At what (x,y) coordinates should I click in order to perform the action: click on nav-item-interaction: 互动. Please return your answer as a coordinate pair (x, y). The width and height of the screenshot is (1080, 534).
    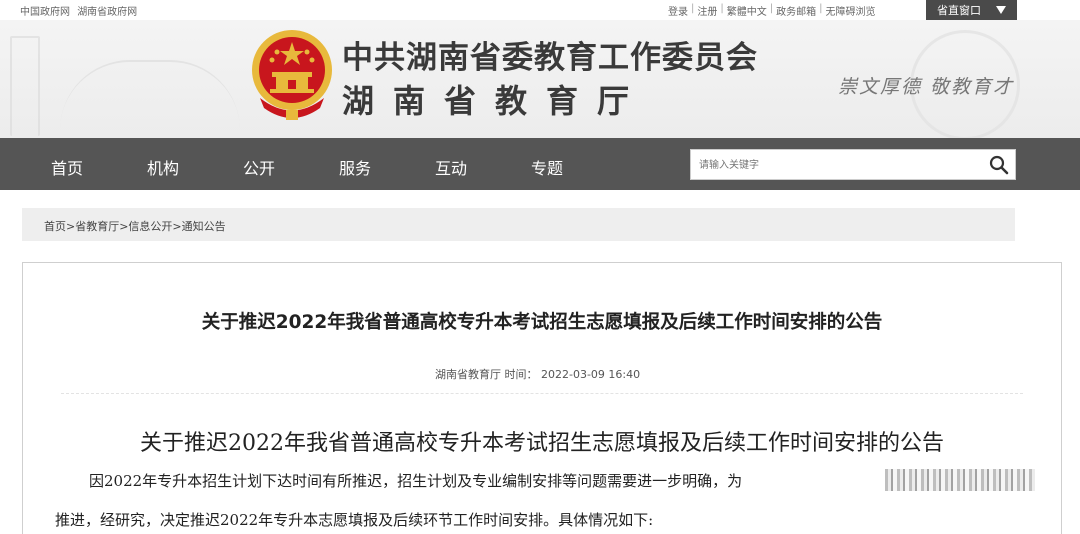
    Looking at the image, I should click on (451, 167).